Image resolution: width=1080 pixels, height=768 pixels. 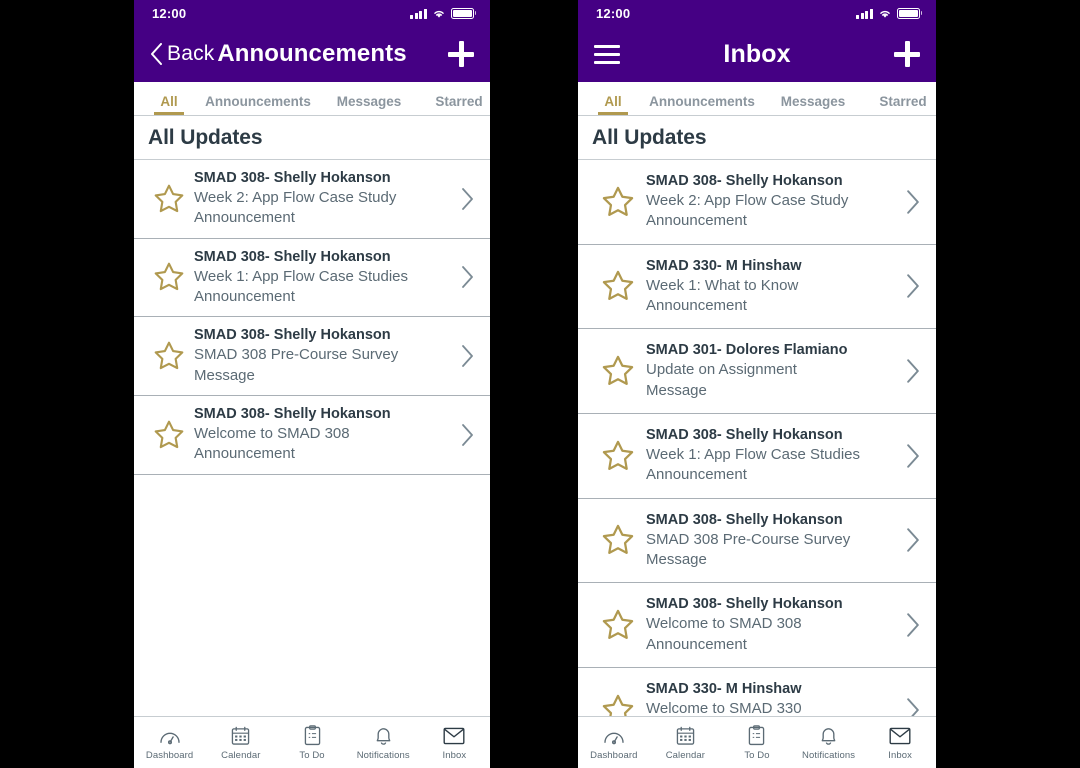 I want to click on navigation-bar: Back Announcements, so click(x=312, y=54).